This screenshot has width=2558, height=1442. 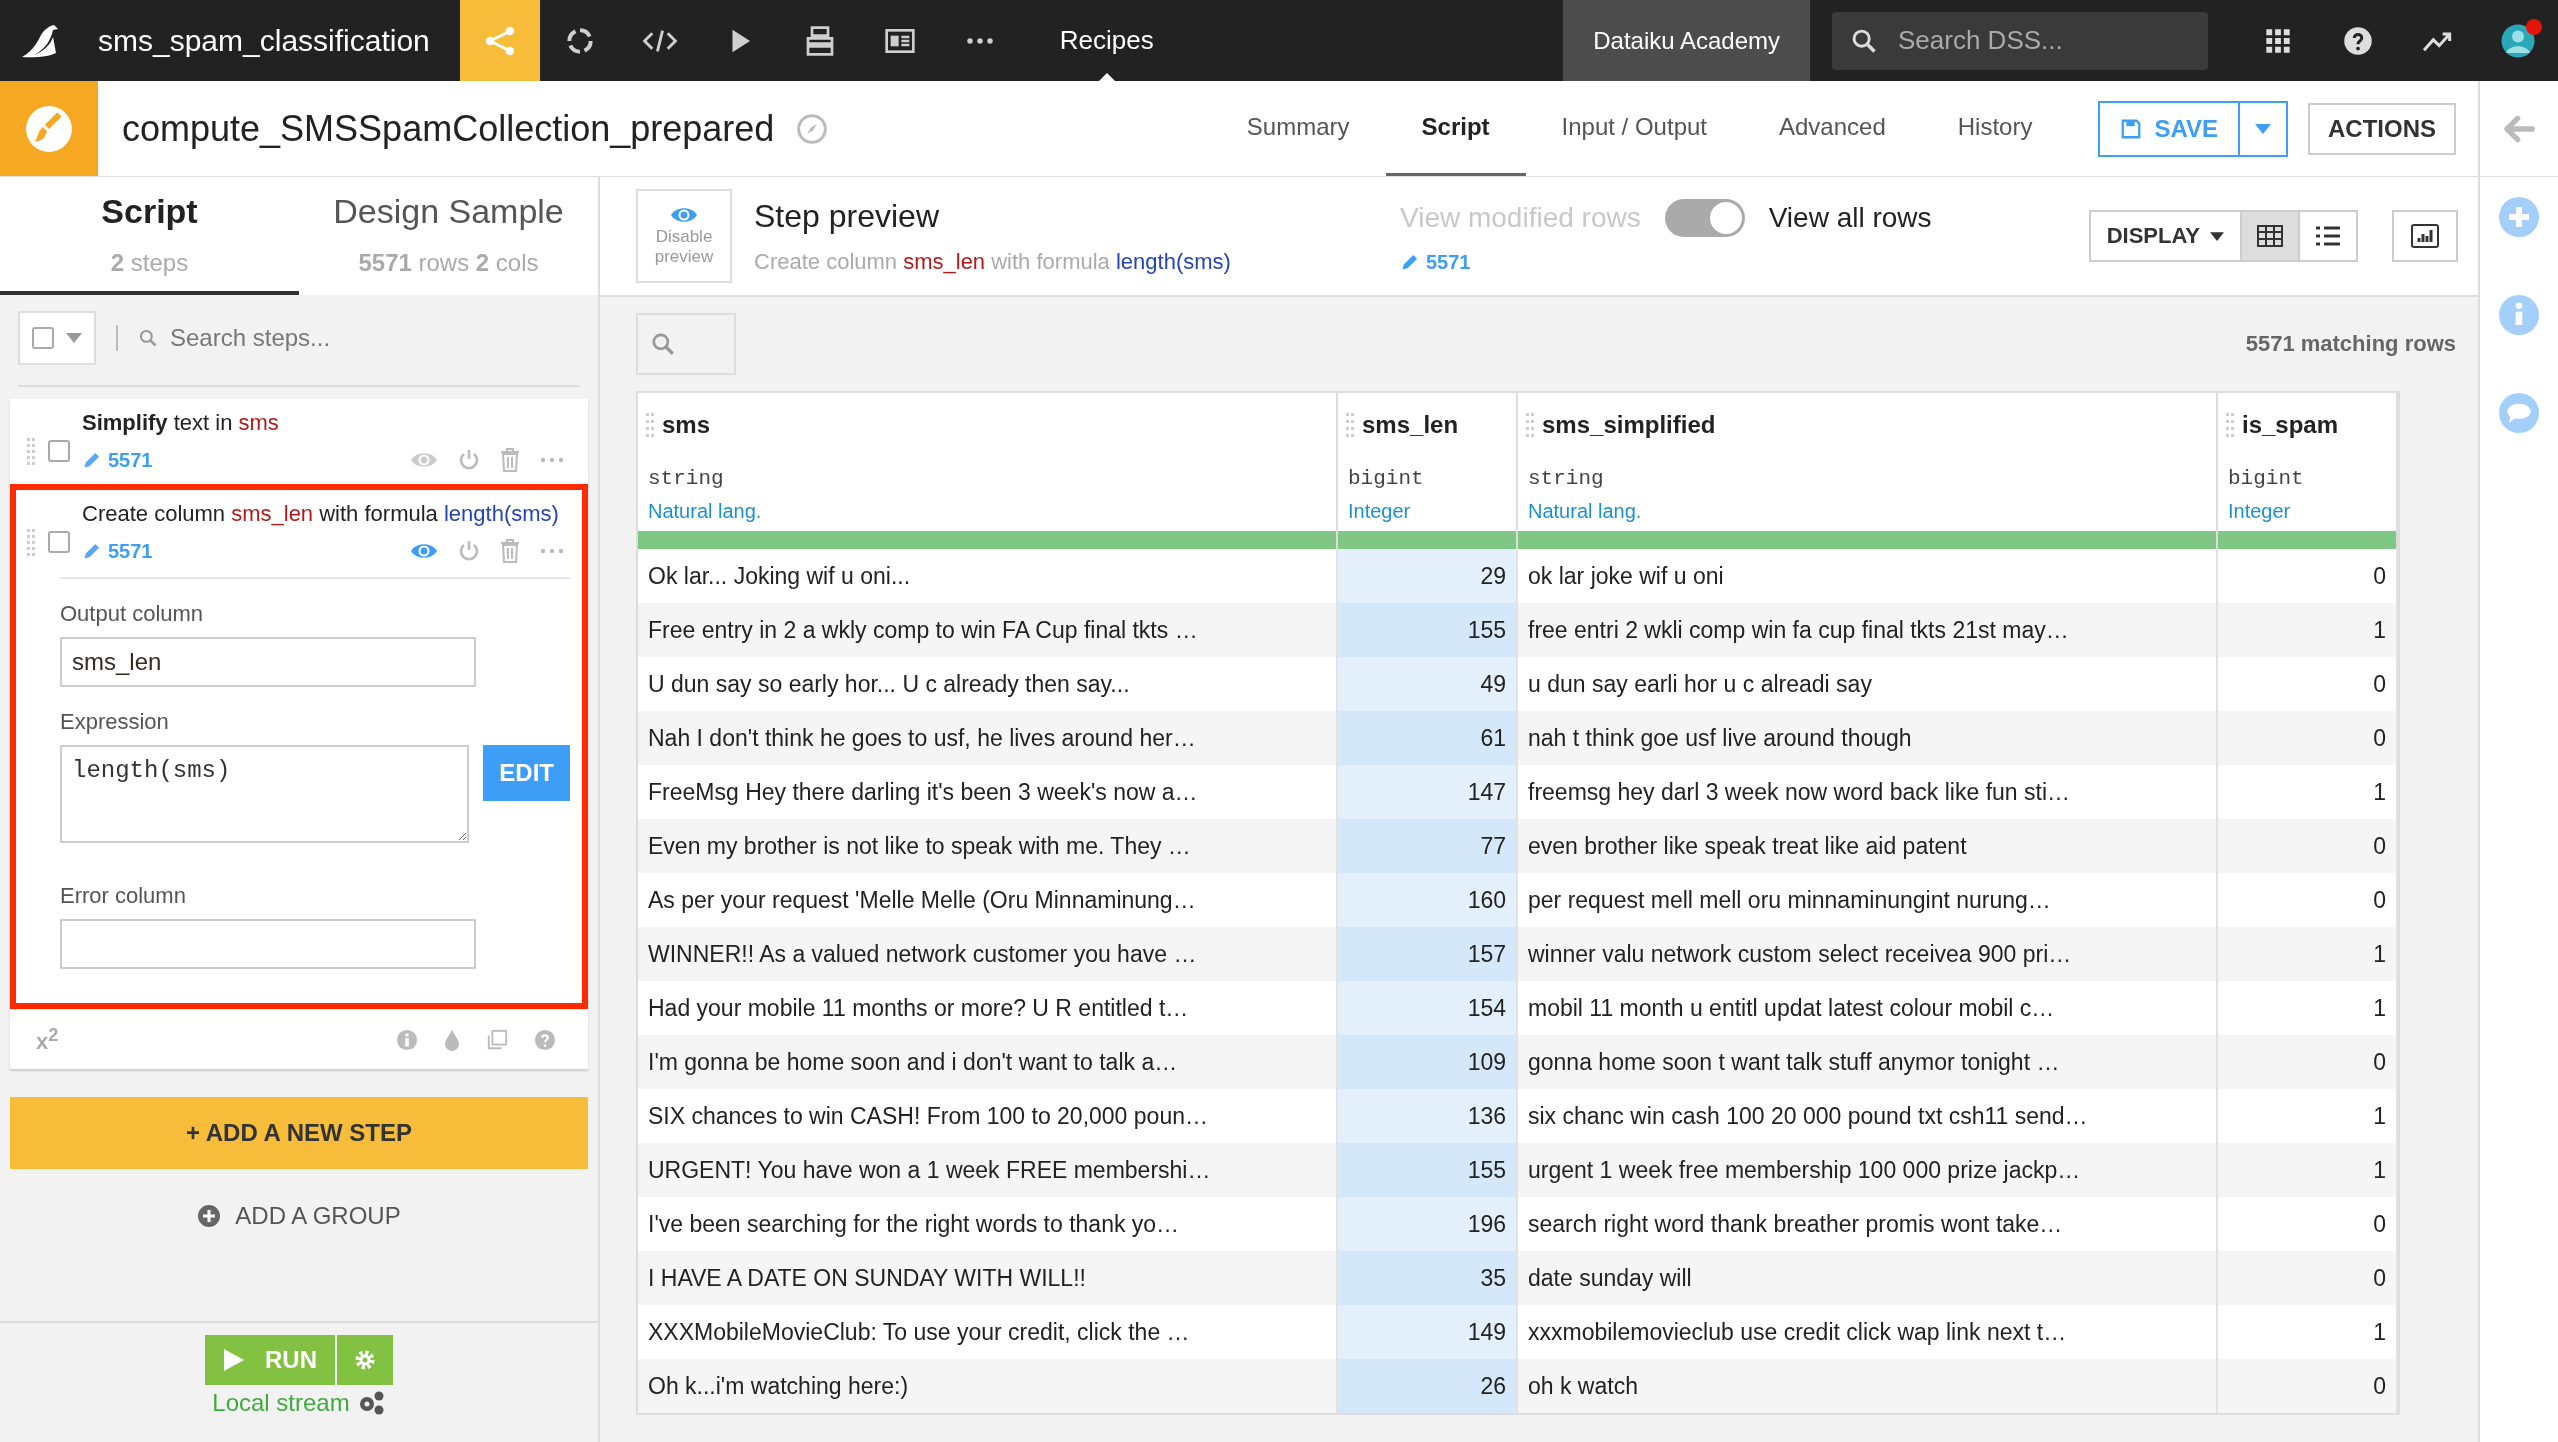 What do you see at coordinates (299, 1133) in the screenshot?
I see `add-step-button: + ADD A NEW STEP` at bounding box center [299, 1133].